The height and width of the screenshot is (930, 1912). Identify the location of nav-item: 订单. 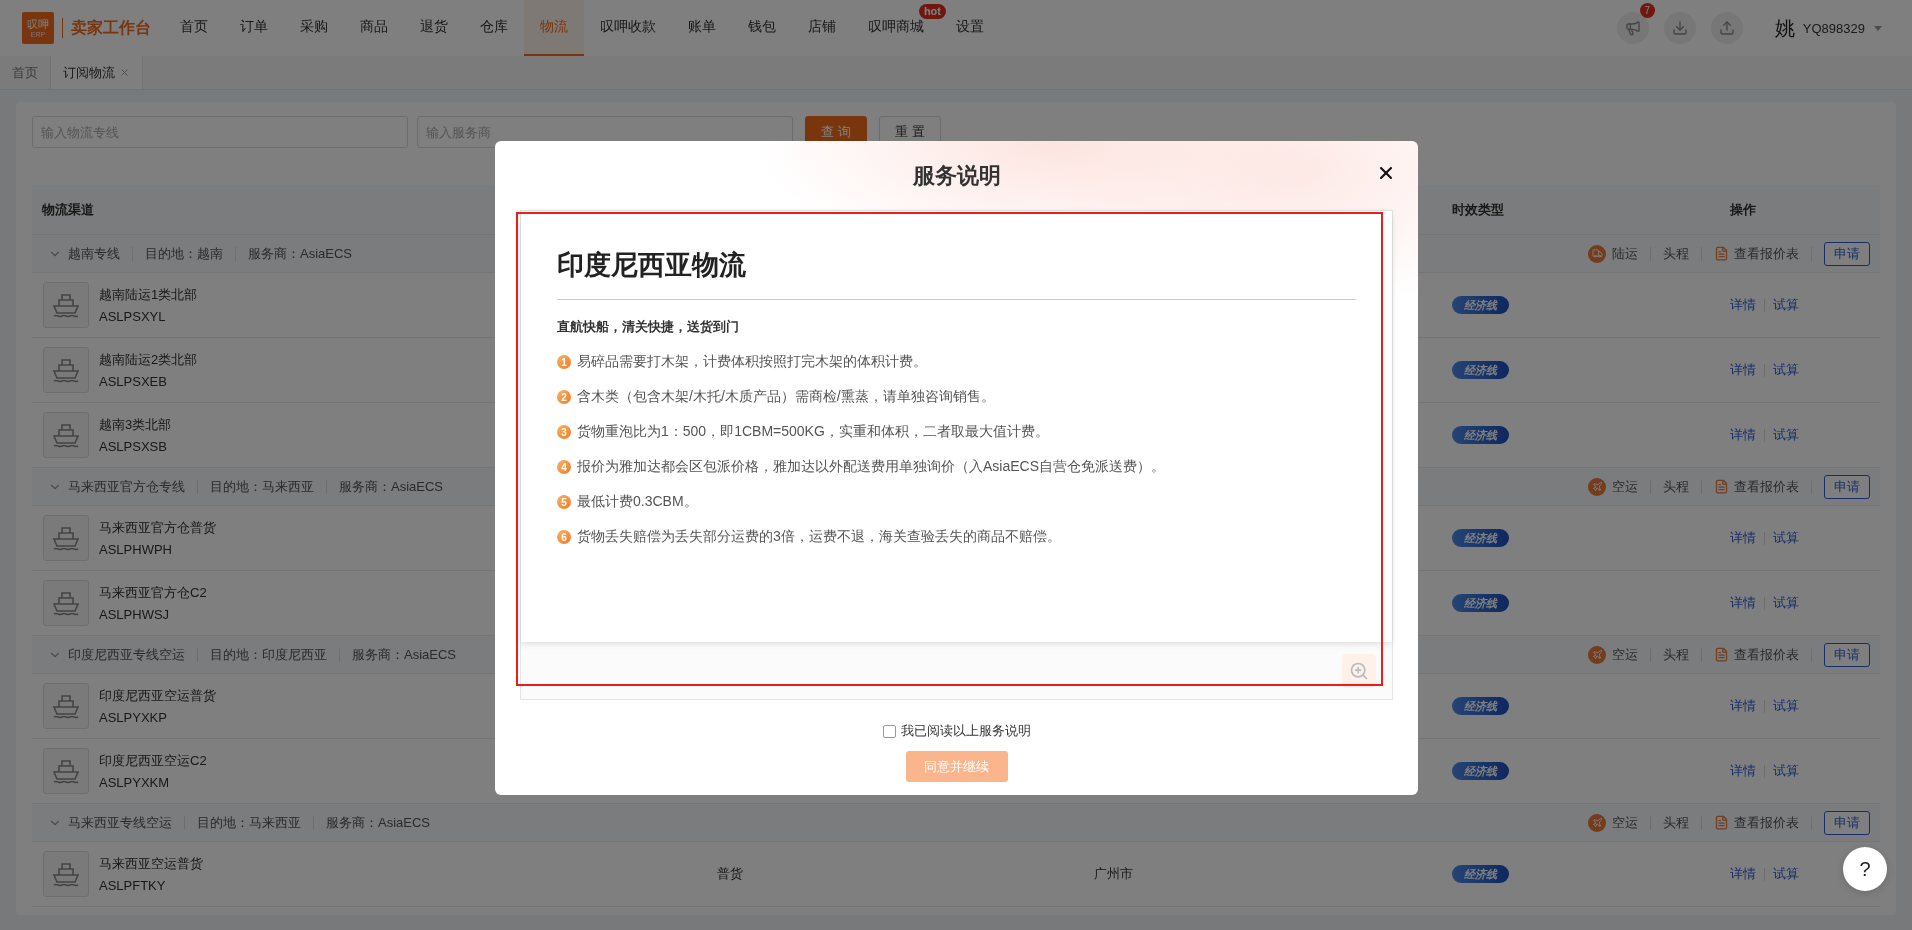
(254, 28).